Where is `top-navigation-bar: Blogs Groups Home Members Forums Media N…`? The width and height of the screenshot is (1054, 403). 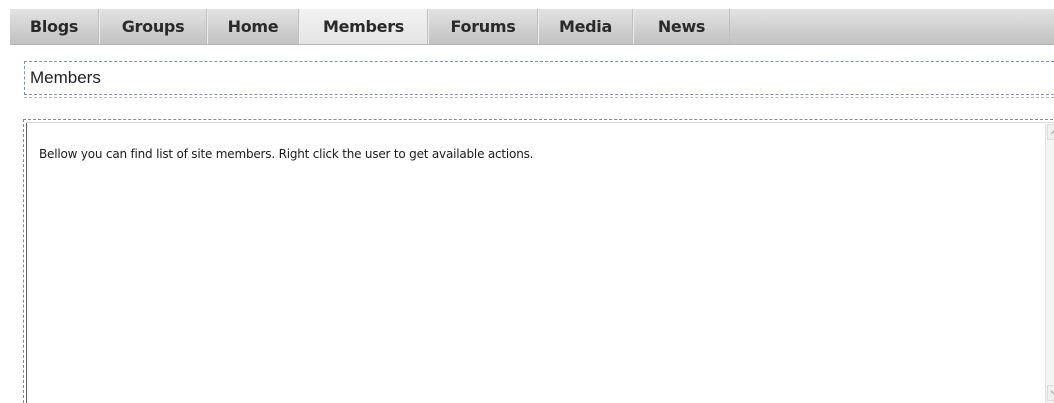 top-navigation-bar: Blogs Groups Home Members Forums Media N… is located at coordinates (532, 27).